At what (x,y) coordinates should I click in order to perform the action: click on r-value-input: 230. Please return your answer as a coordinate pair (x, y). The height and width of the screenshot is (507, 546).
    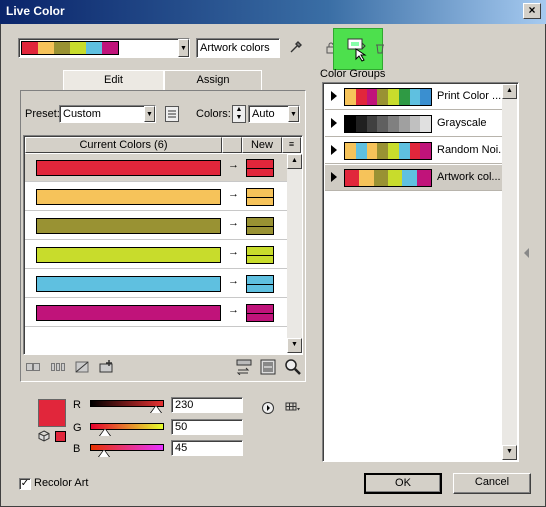
    Looking at the image, I should click on (207, 405).